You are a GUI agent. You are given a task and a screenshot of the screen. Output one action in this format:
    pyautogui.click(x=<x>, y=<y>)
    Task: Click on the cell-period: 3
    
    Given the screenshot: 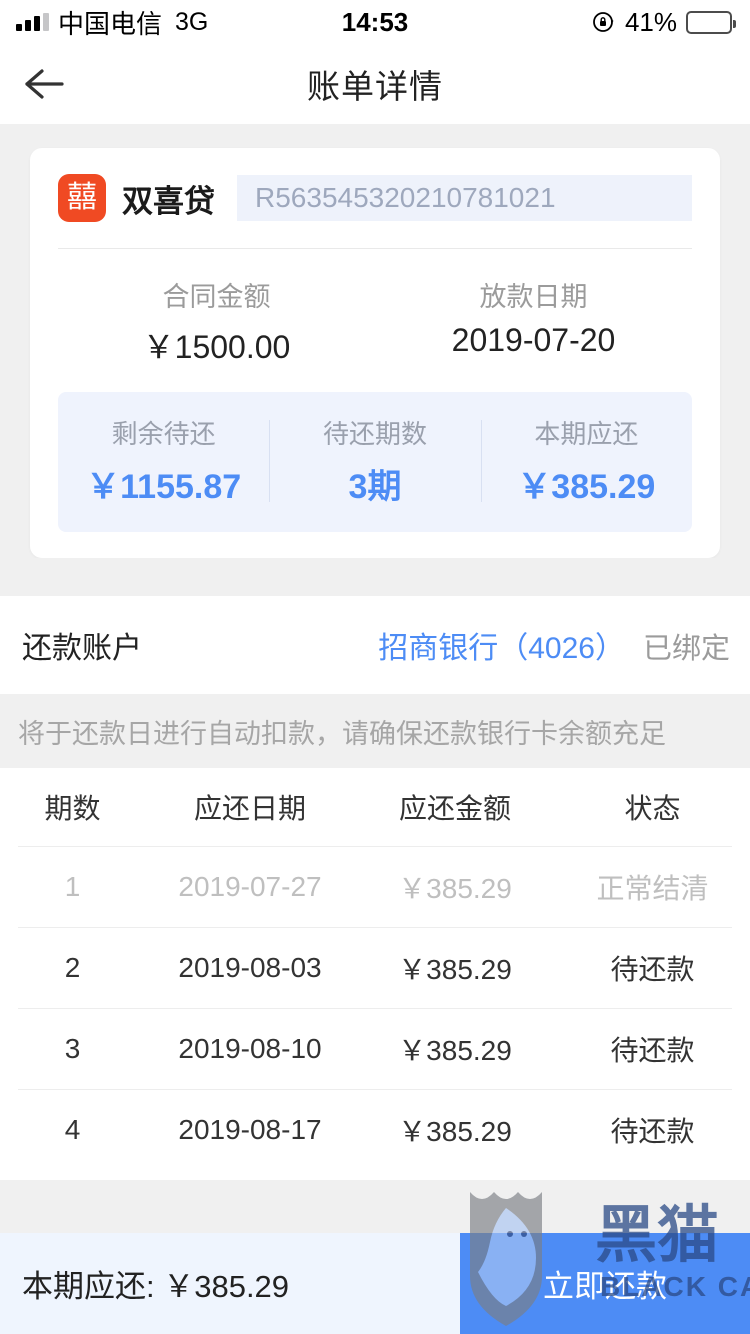 What is the action you would take?
    pyautogui.click(x=72, y=1048)
    